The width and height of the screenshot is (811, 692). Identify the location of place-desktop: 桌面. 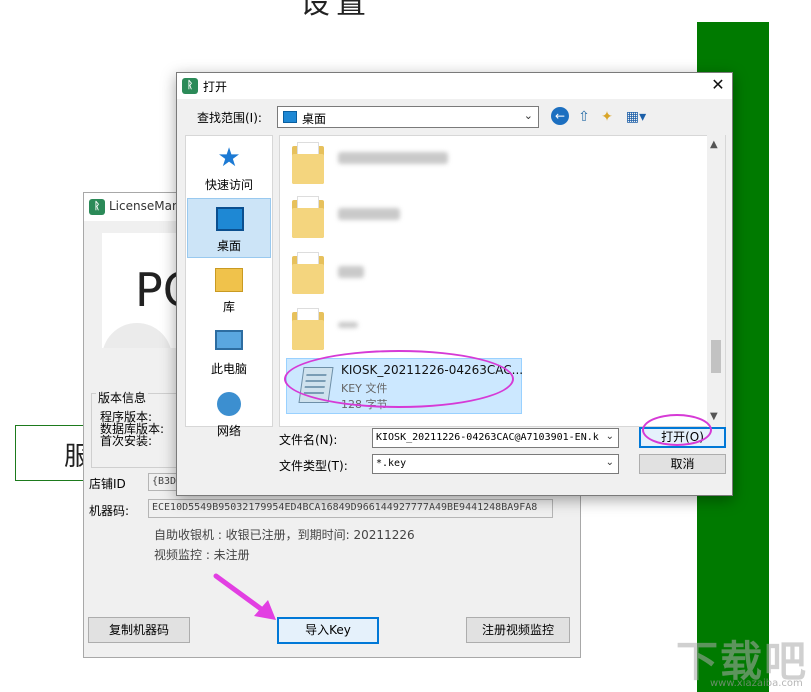
(229, 228).